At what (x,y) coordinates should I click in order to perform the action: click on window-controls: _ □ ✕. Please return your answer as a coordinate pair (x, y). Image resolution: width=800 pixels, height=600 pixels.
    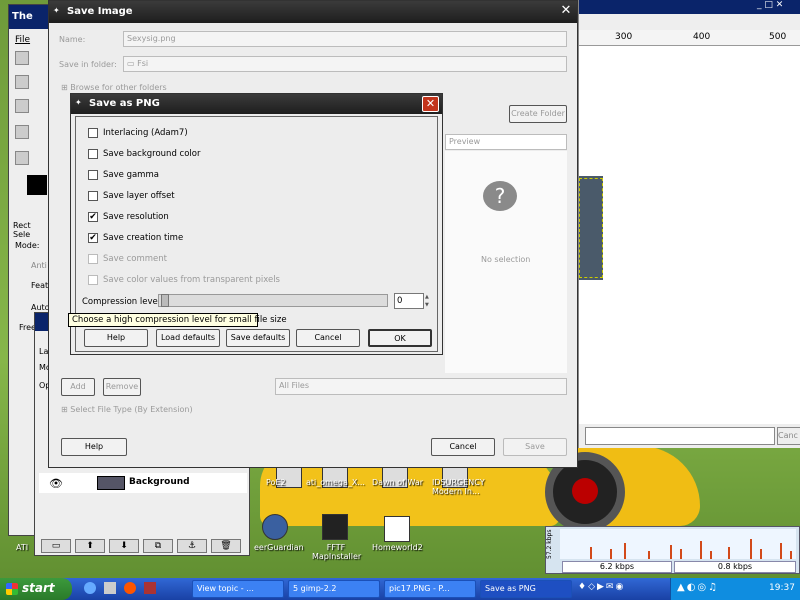
    Looking at the image, I should click on (778, 7).